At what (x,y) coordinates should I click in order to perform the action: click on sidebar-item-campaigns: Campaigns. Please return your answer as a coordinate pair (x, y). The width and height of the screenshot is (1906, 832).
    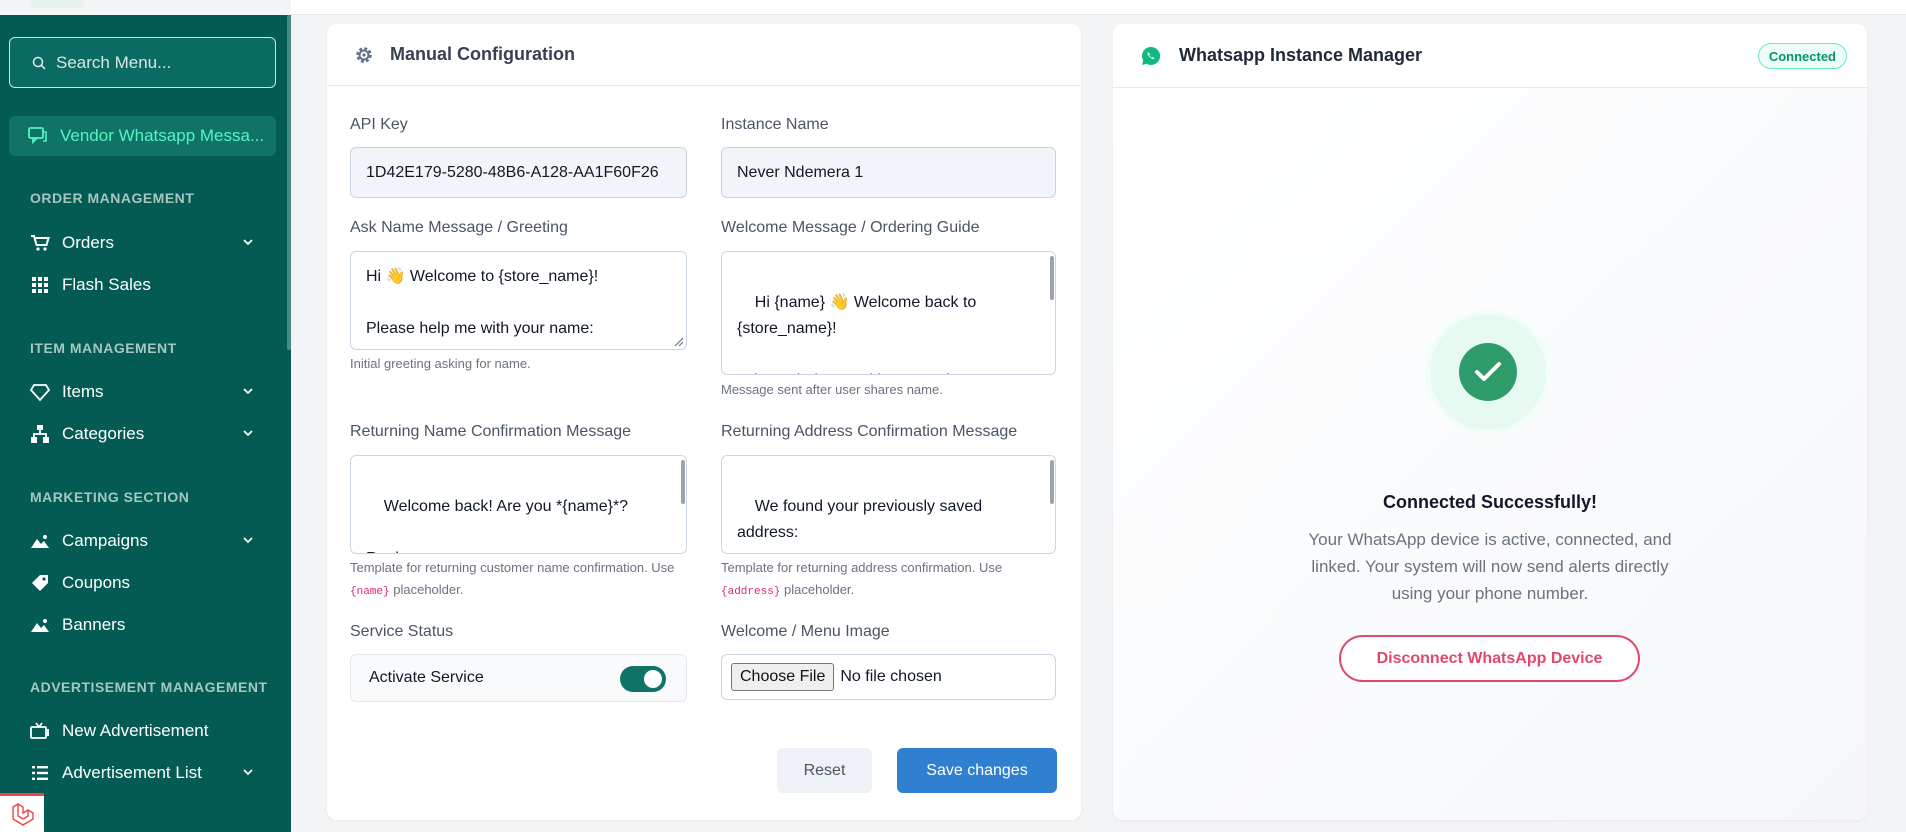
    Looking at the image, I should click on (145, 541).